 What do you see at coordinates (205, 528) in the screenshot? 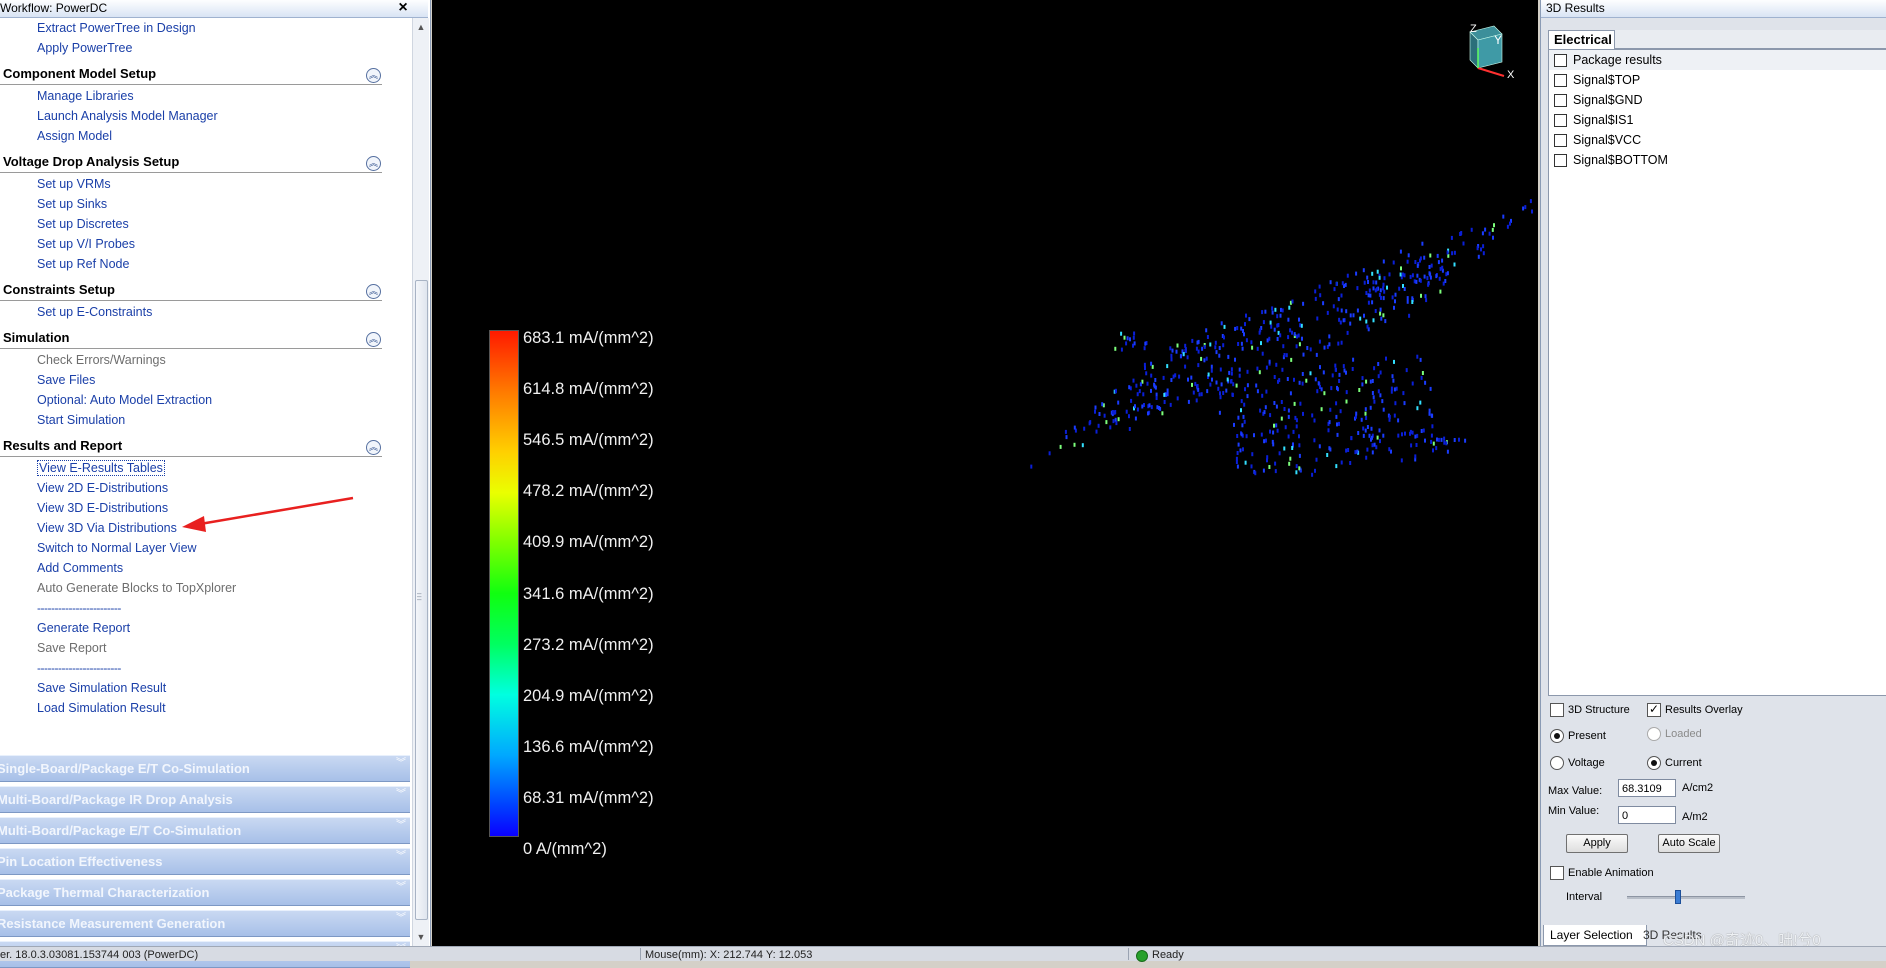
I see `workflow-link: View 3D Via Distributions` at bounding box center [205, 528].